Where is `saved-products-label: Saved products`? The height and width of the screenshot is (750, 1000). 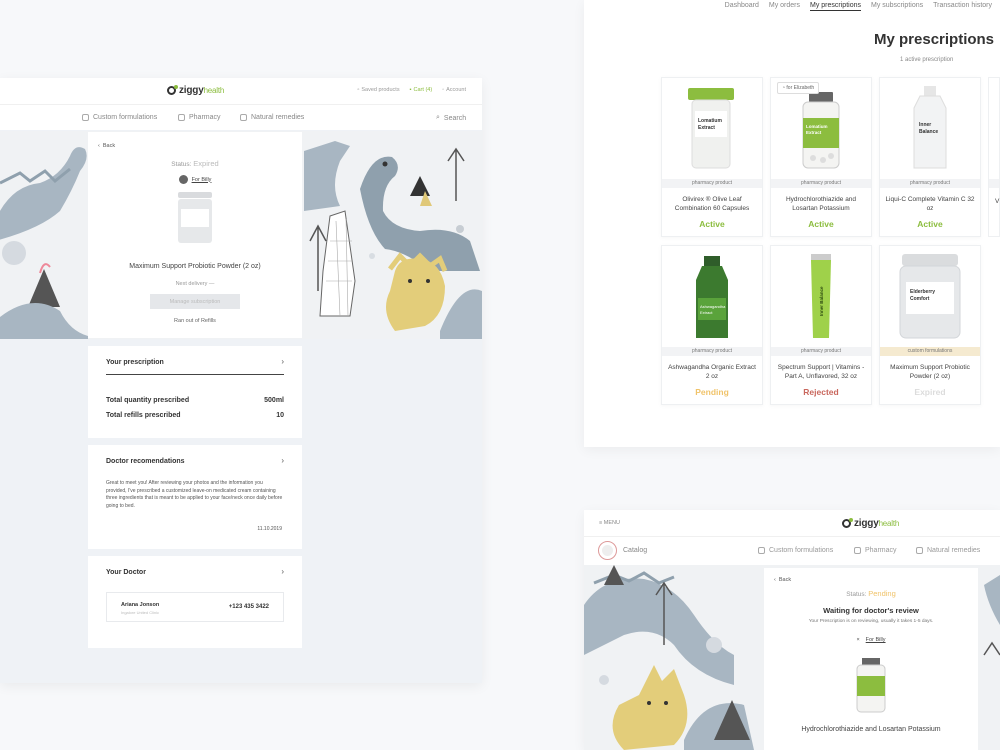
saved-products-label: Saved products is located at coordinates (380, 90).